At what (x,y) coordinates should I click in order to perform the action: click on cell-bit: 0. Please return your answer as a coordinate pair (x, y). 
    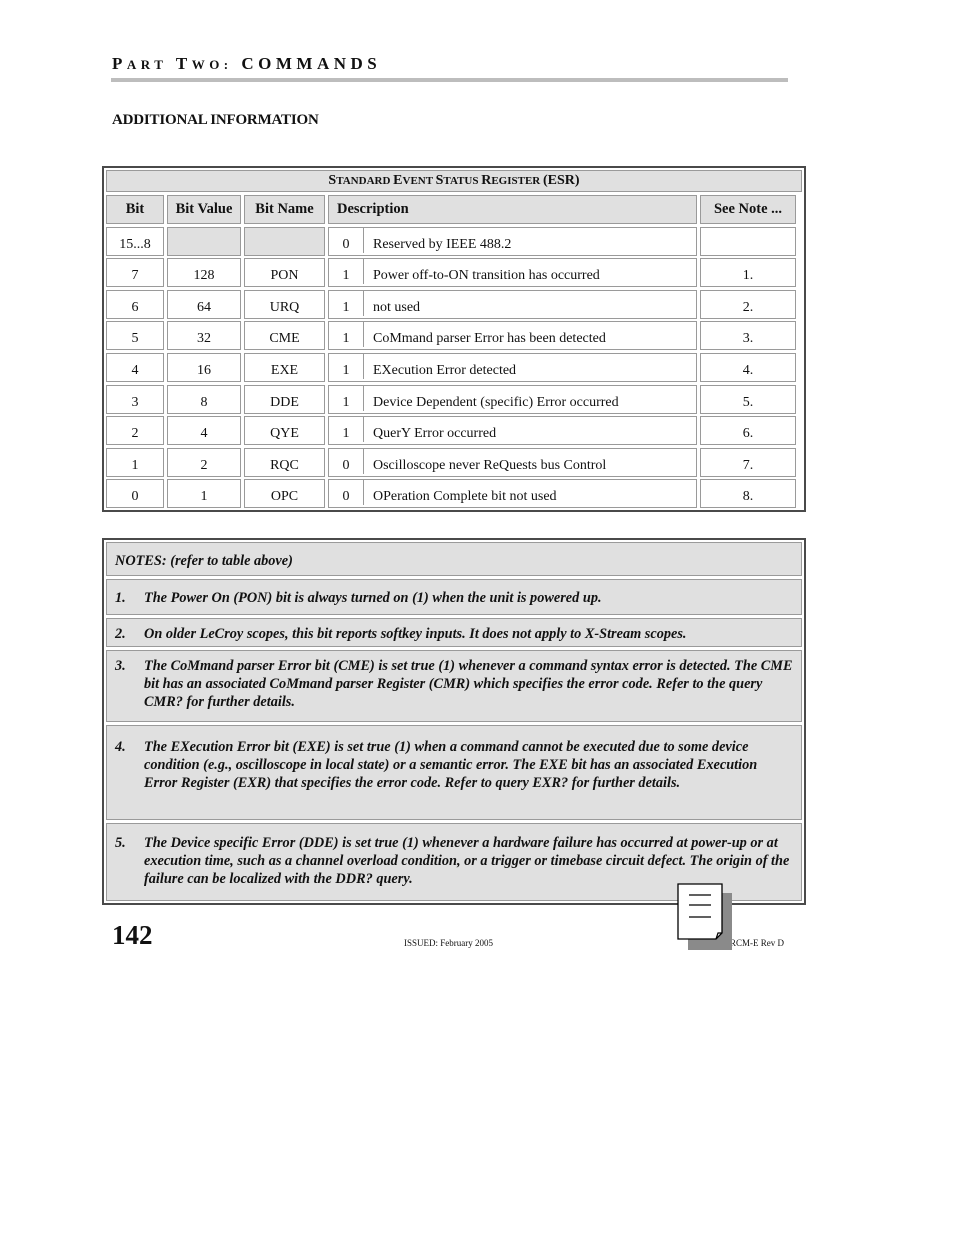
    Looking at the image, I should click on (135, 494).